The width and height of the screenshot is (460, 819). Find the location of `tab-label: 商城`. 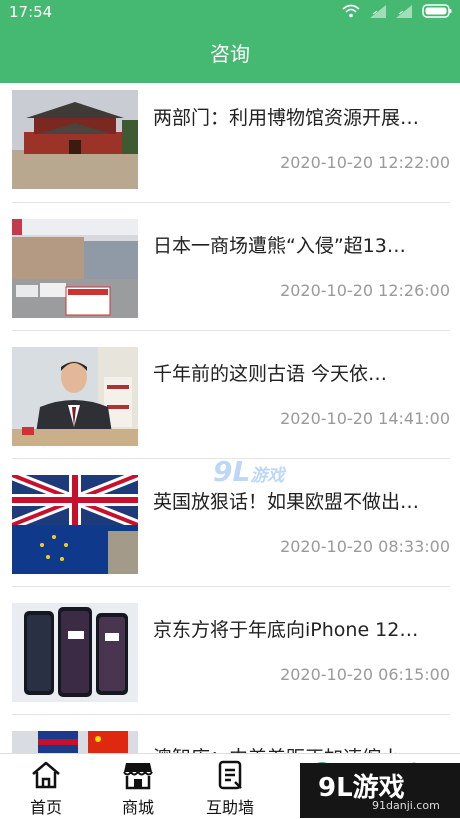

tab-label: 商城 is located at coordinates (137, 807).